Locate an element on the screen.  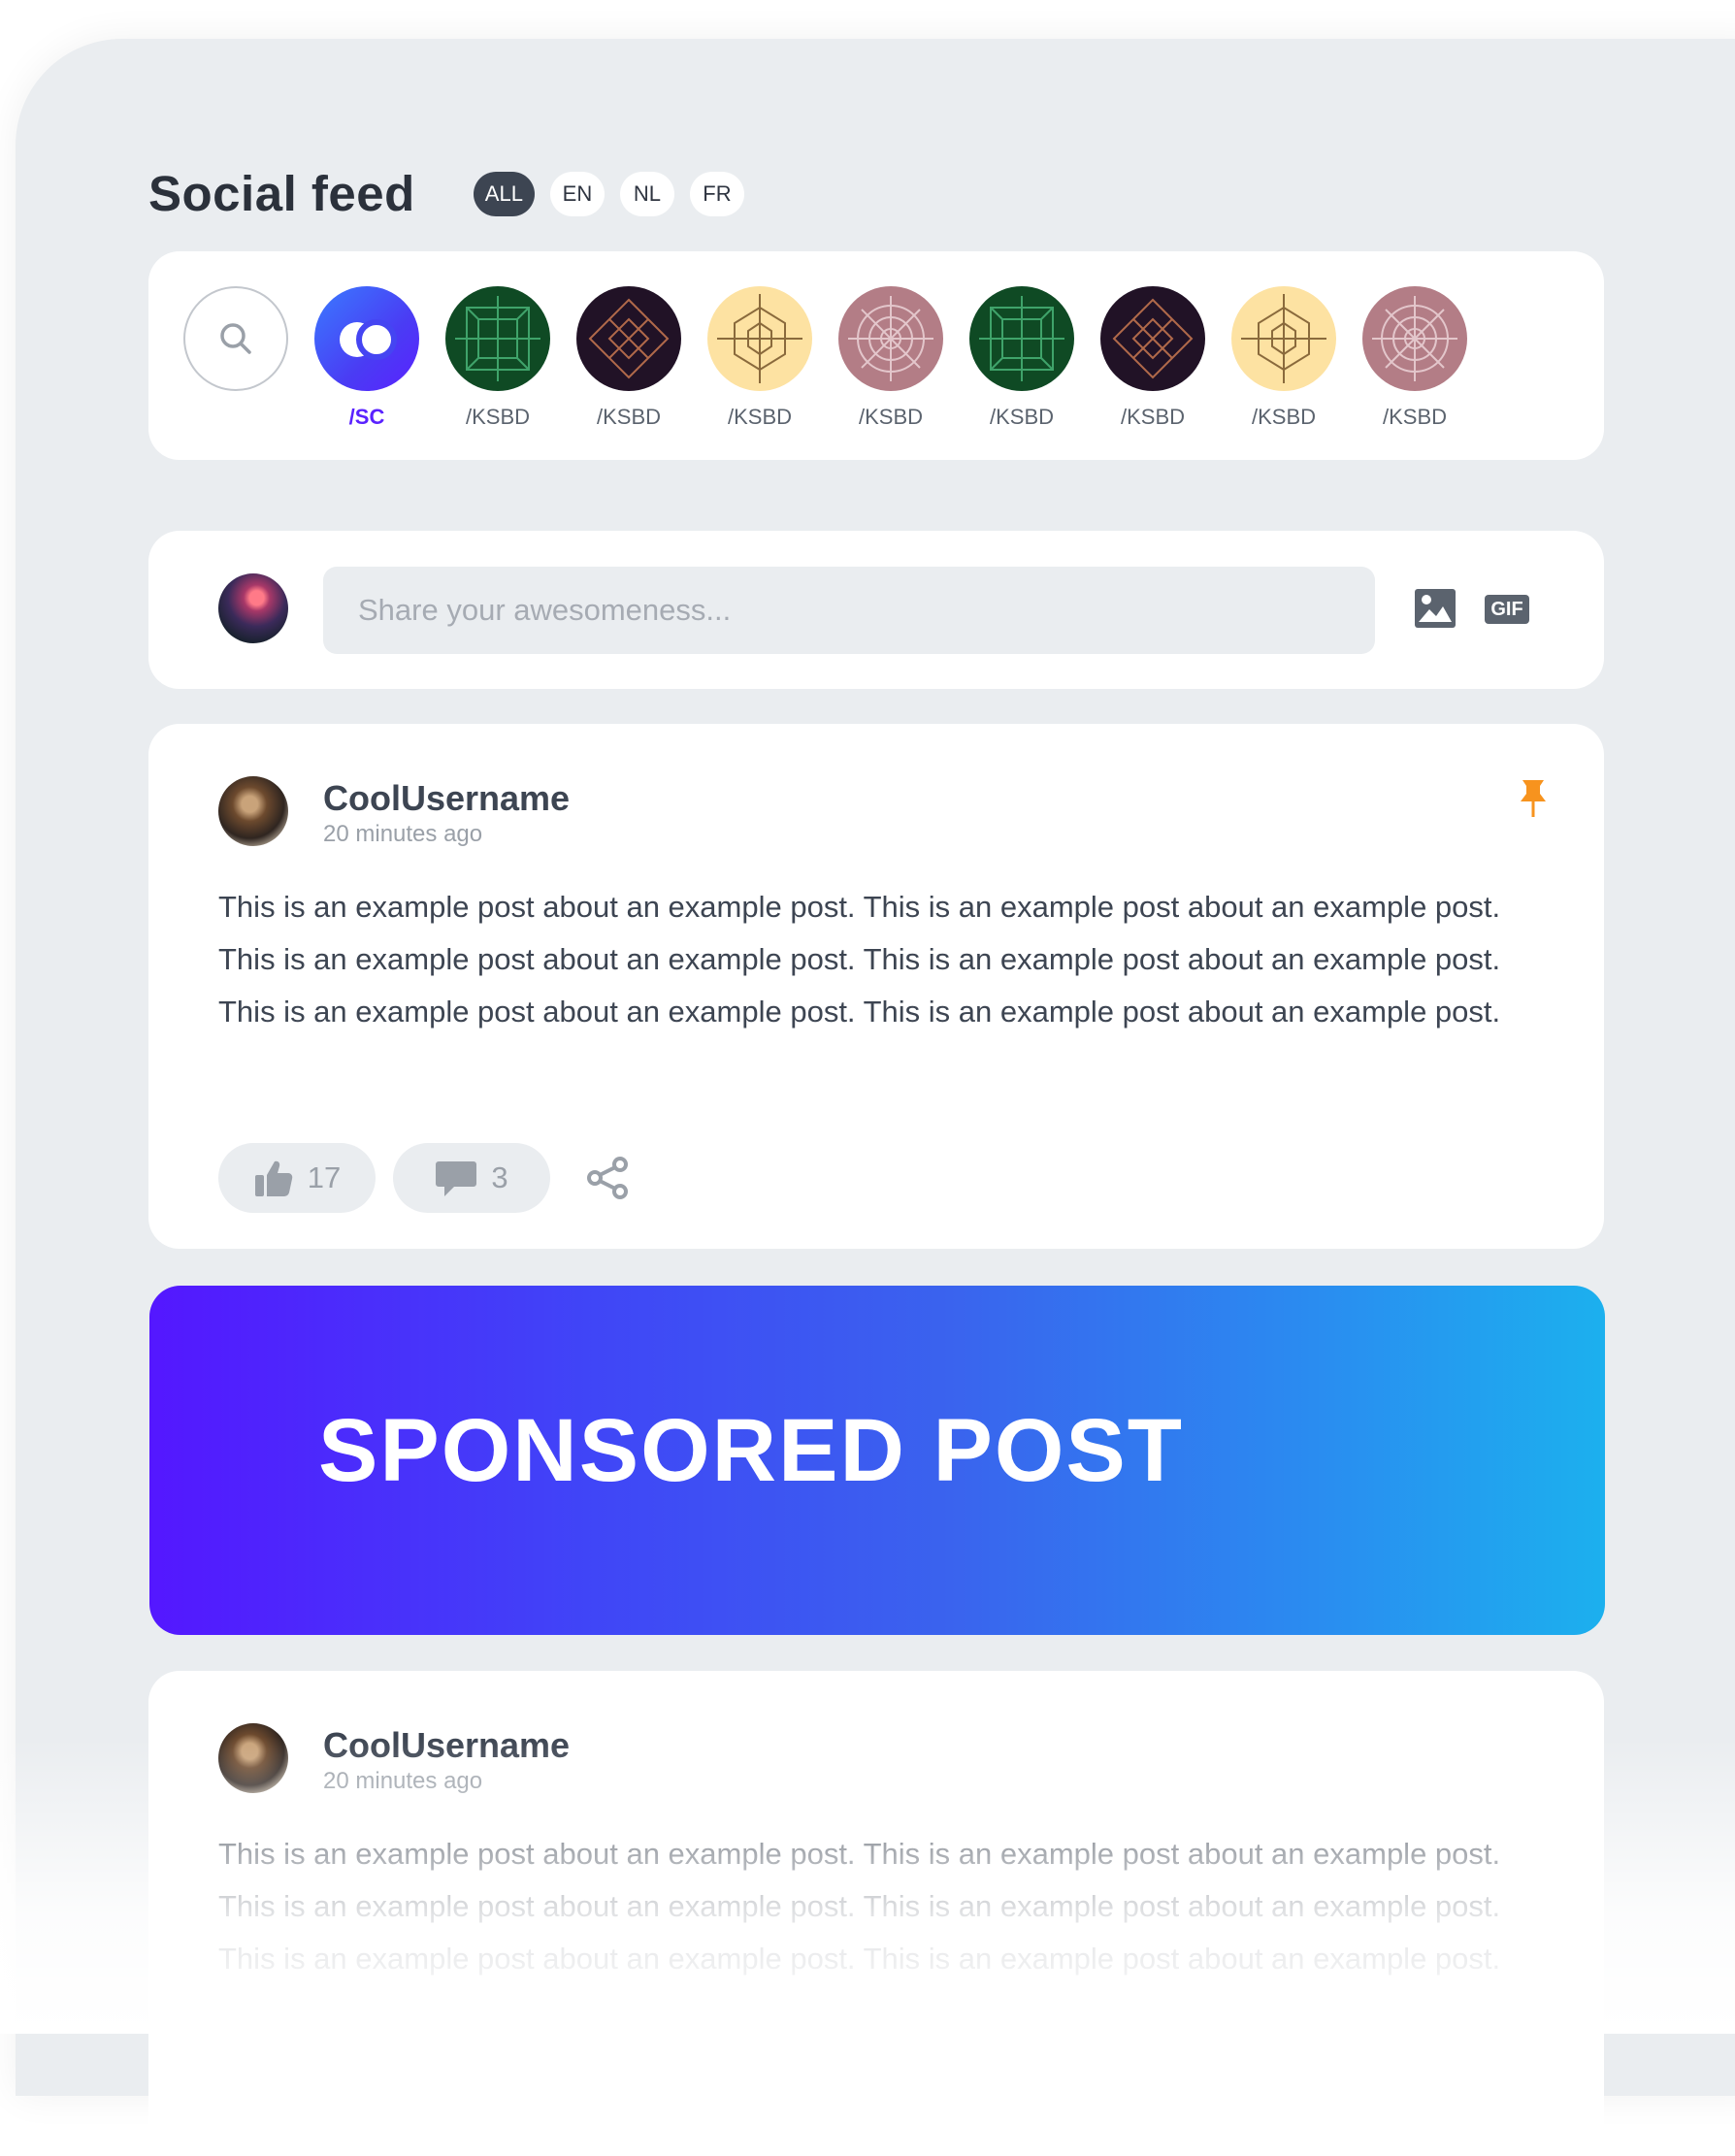
community-ksbd-5: /KSBD is located at coordinates (1021, 358).